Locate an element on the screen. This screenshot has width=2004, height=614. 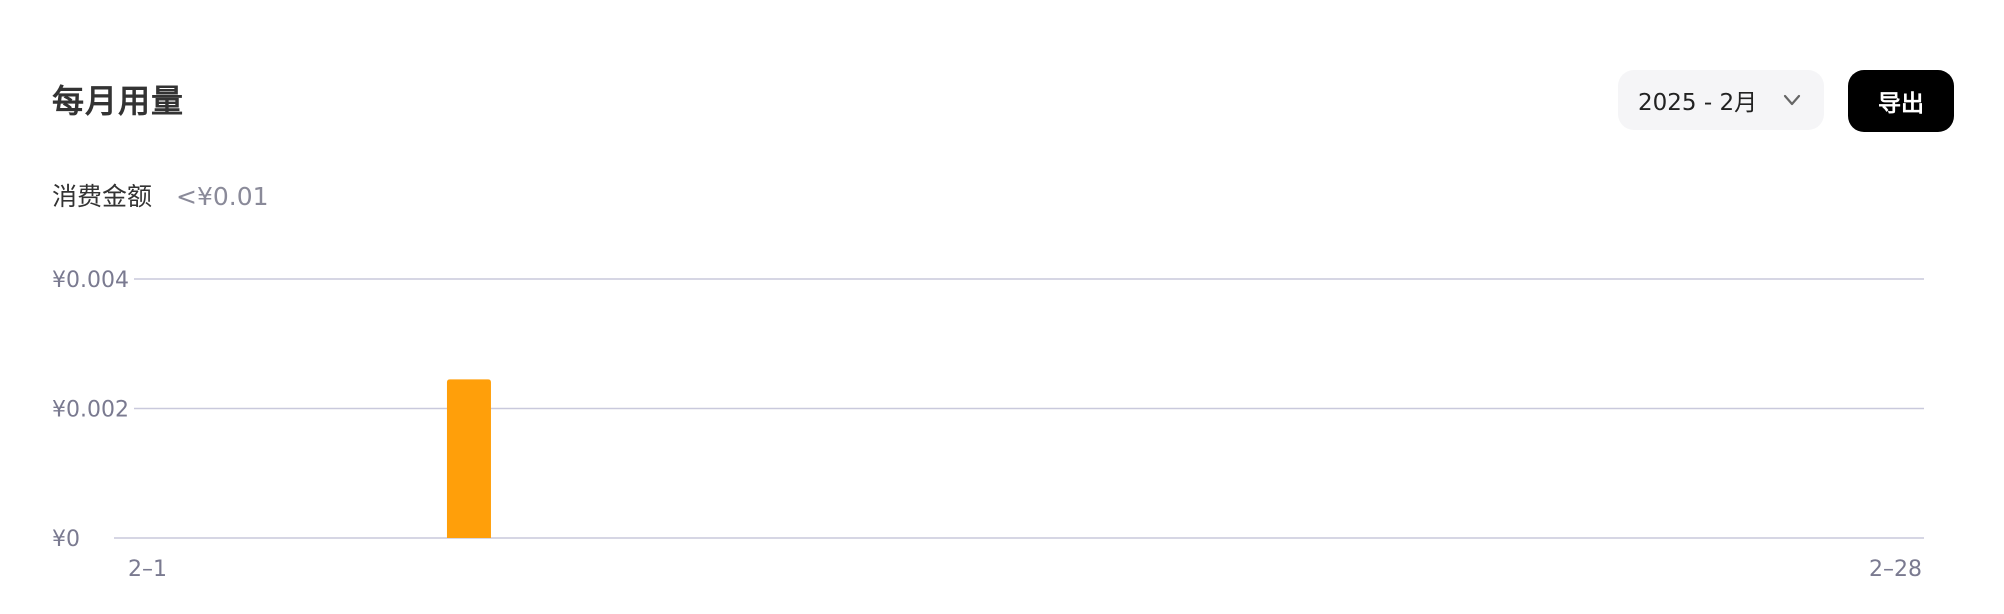
x-tick-label: 2–28 is located at coordinates (1895, 569).